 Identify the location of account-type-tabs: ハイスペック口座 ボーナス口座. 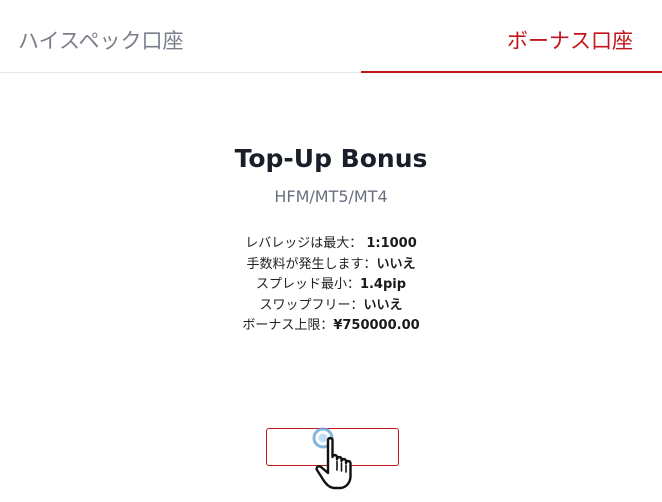
(331, 36).